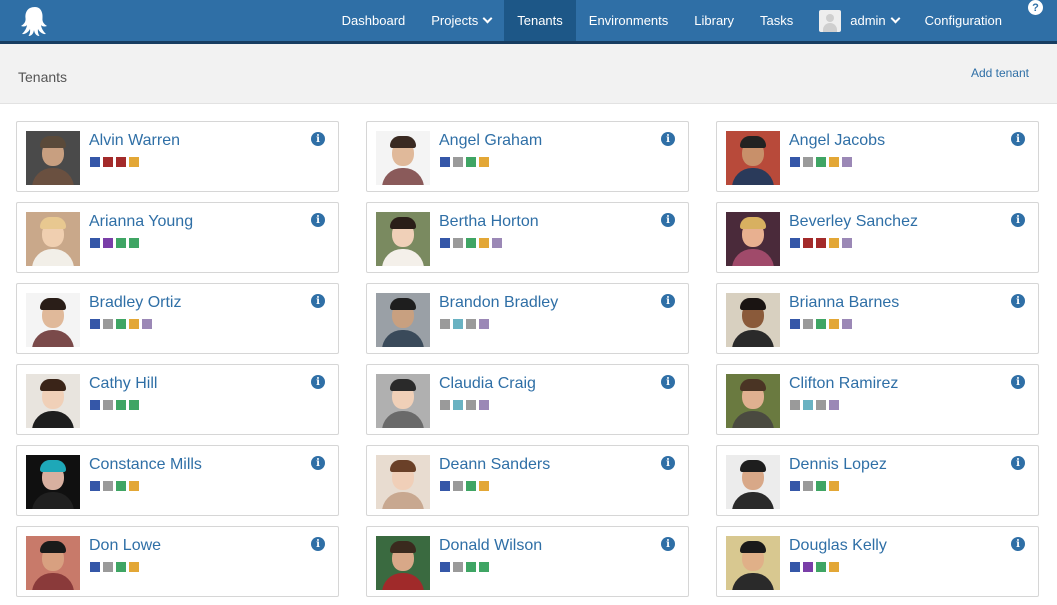 The image size is (1057, 605). Describe the element at coordinates (490, 546) in the screenshot. I see `tenant-name: Donald Wilson` at that location.